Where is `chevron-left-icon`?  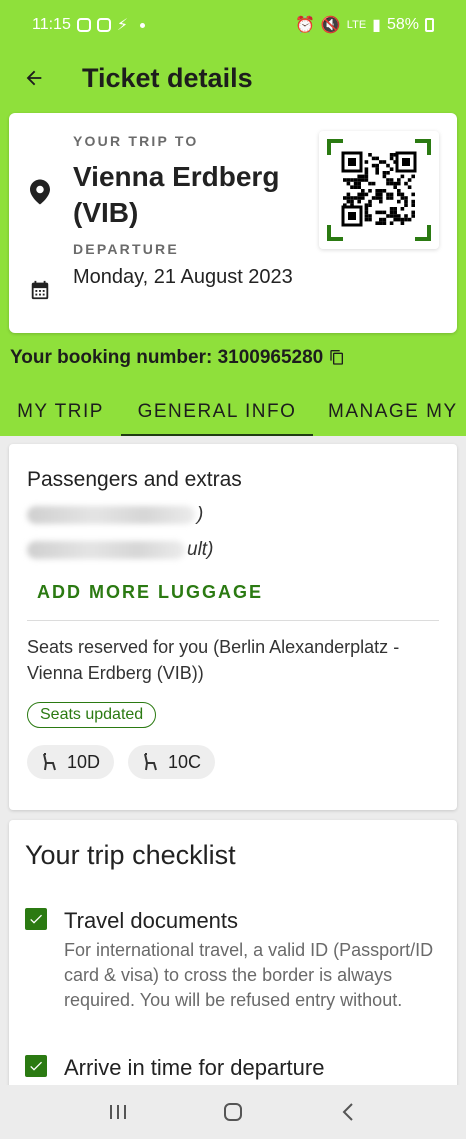
chevron-left-icon is located at coordinates (348, 1112).